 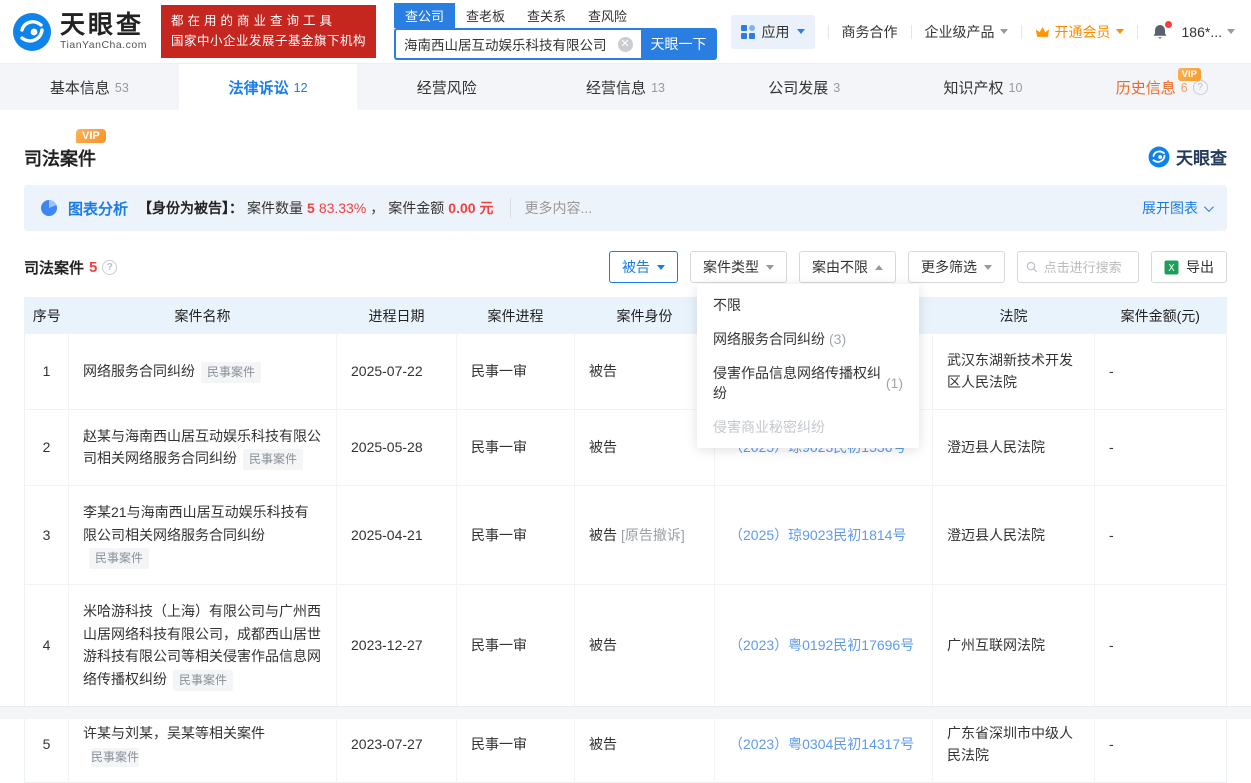 What do you see at coordinates (275, 208) in the screenshot?
I see `case-count-label: 案件数量` at bounding box center [275, 208].